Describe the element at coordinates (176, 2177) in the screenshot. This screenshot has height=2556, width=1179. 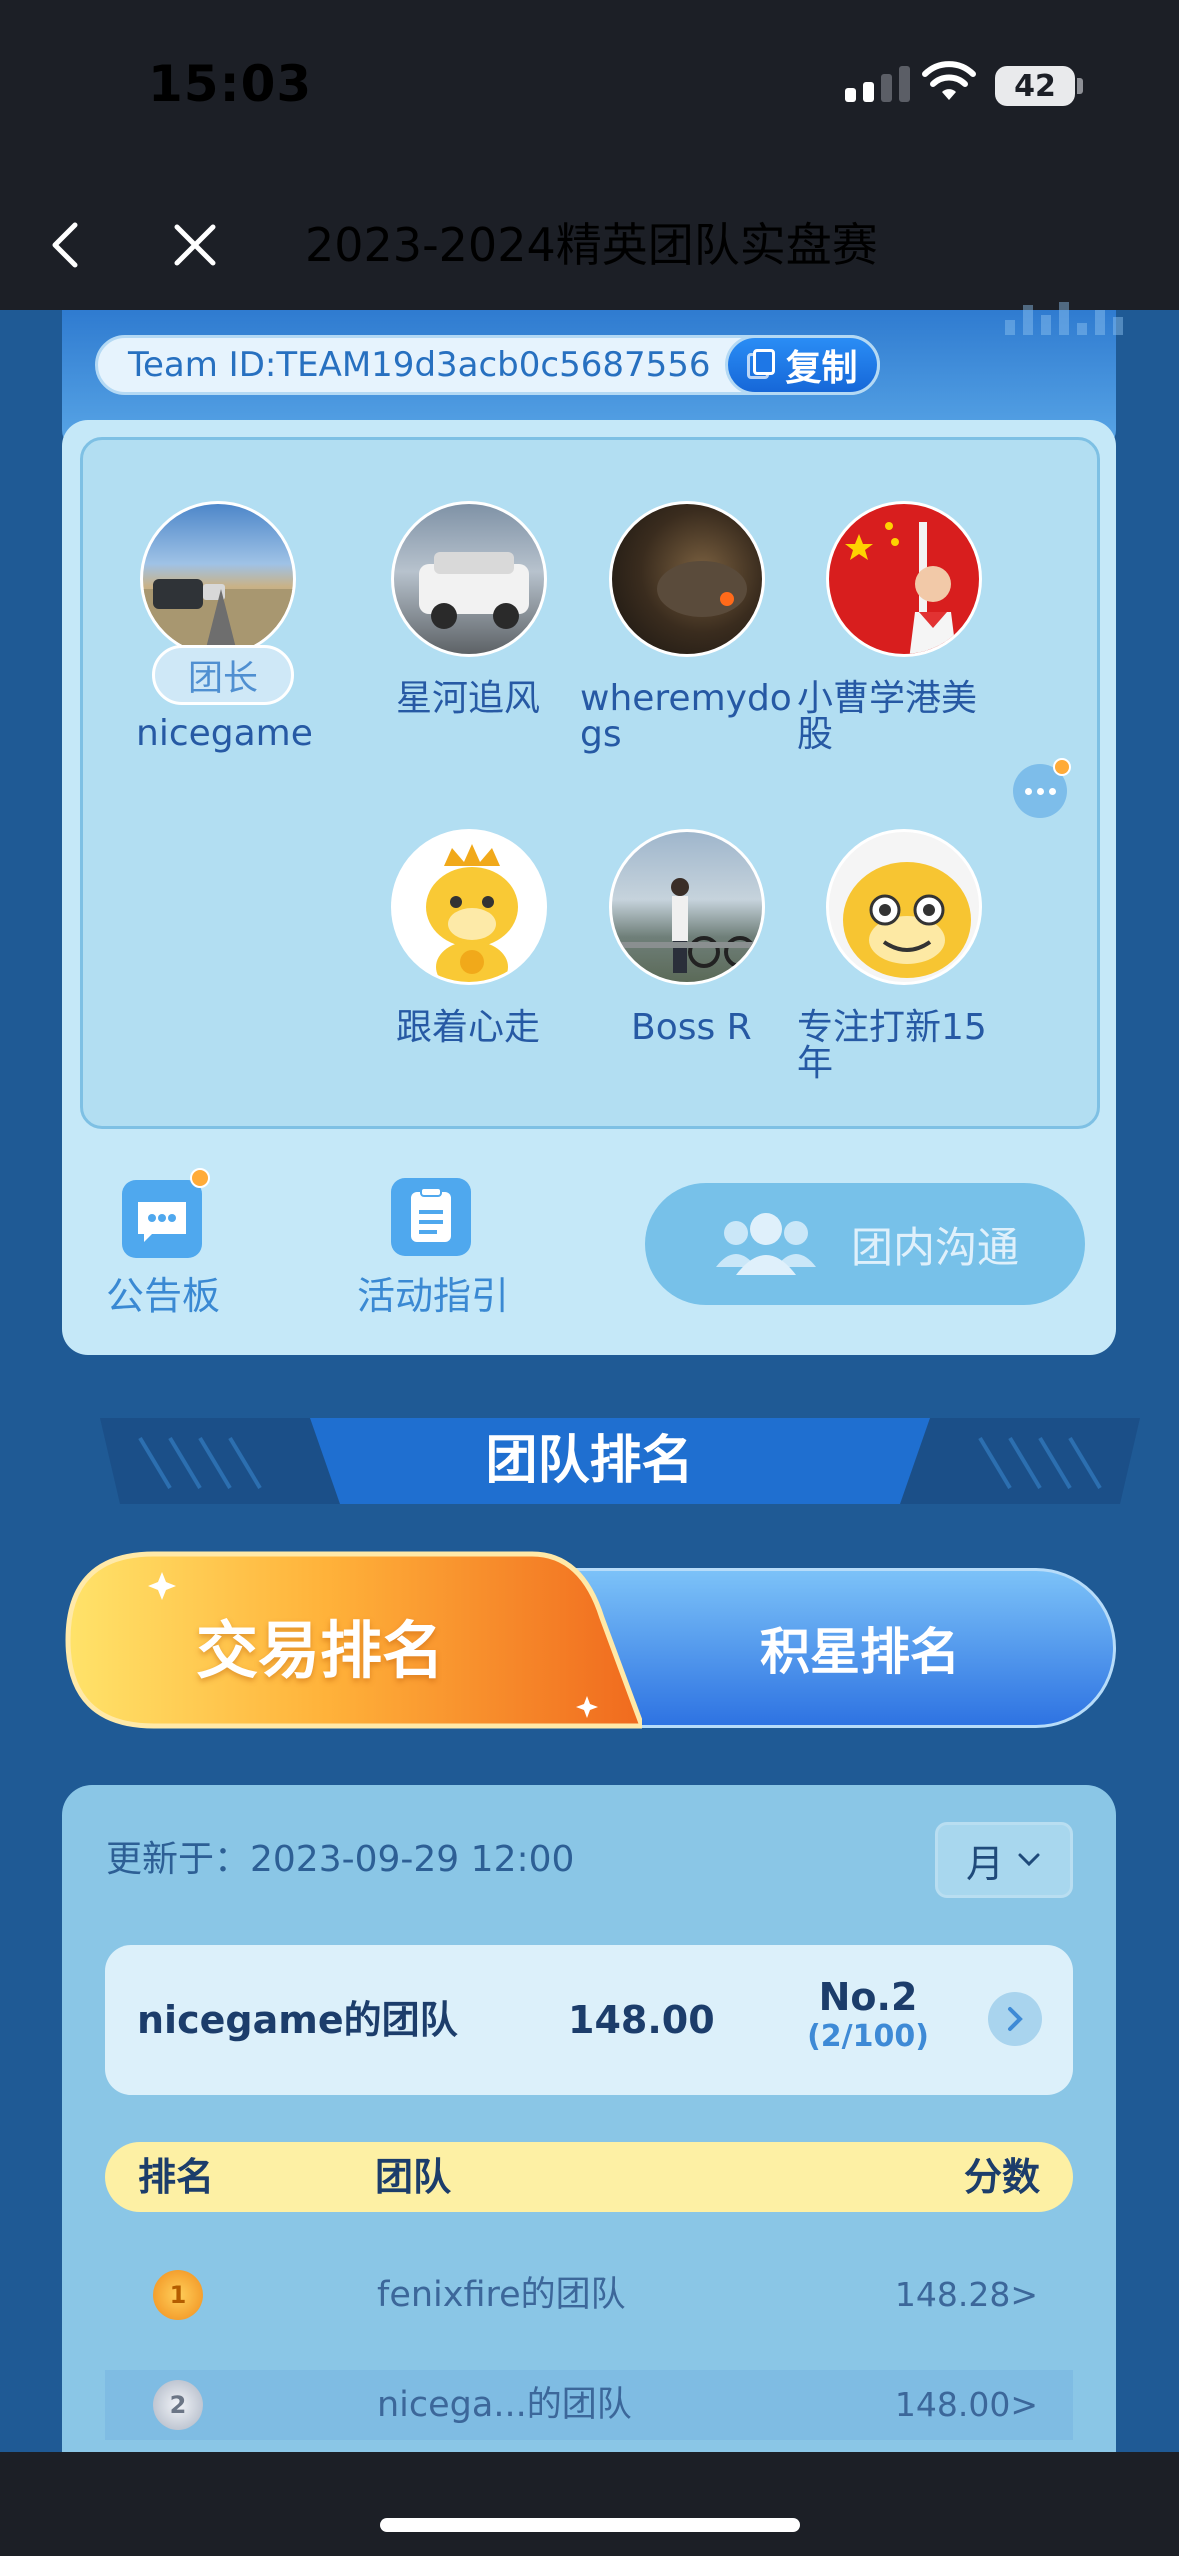
I see `header-rank: 排名` at that location.